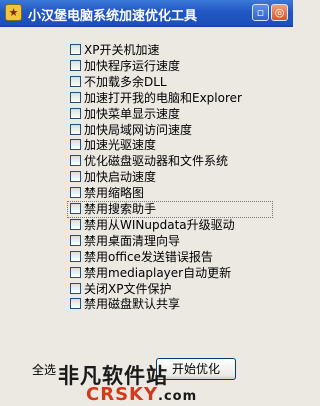 The height and width of the screenshot is (406, 320). I want to click on option-label: 加速打开我的电脑和Explorer, so click(163, 98).